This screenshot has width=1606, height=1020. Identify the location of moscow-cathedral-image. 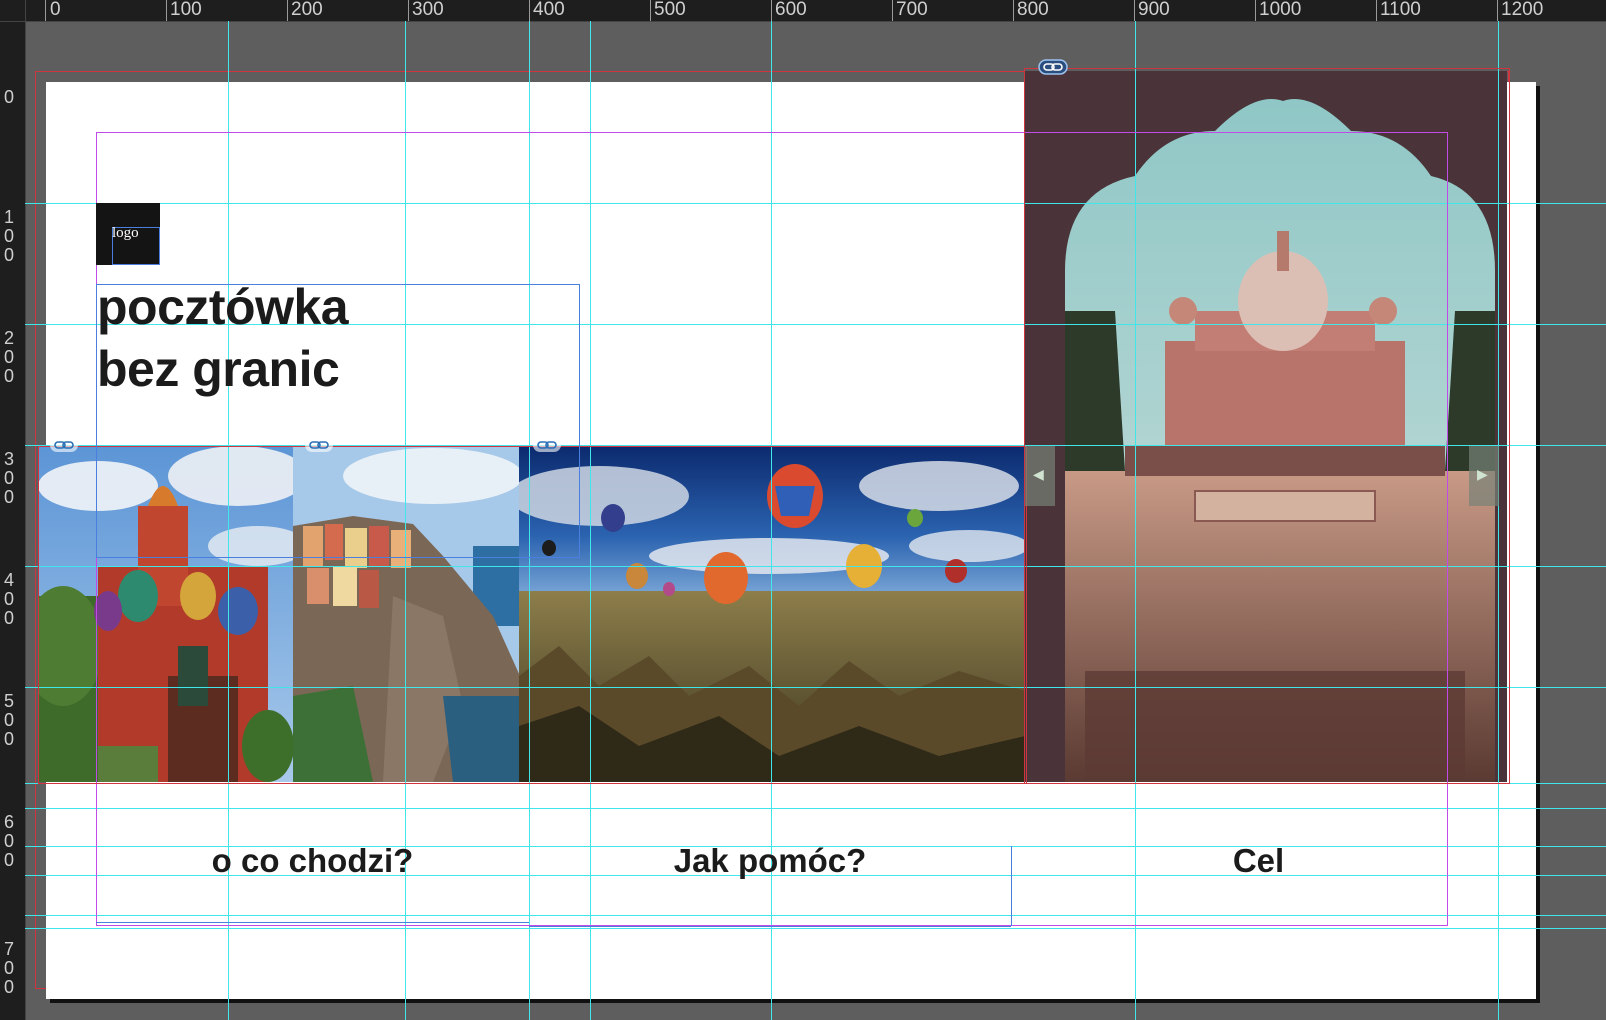
(166, 614).